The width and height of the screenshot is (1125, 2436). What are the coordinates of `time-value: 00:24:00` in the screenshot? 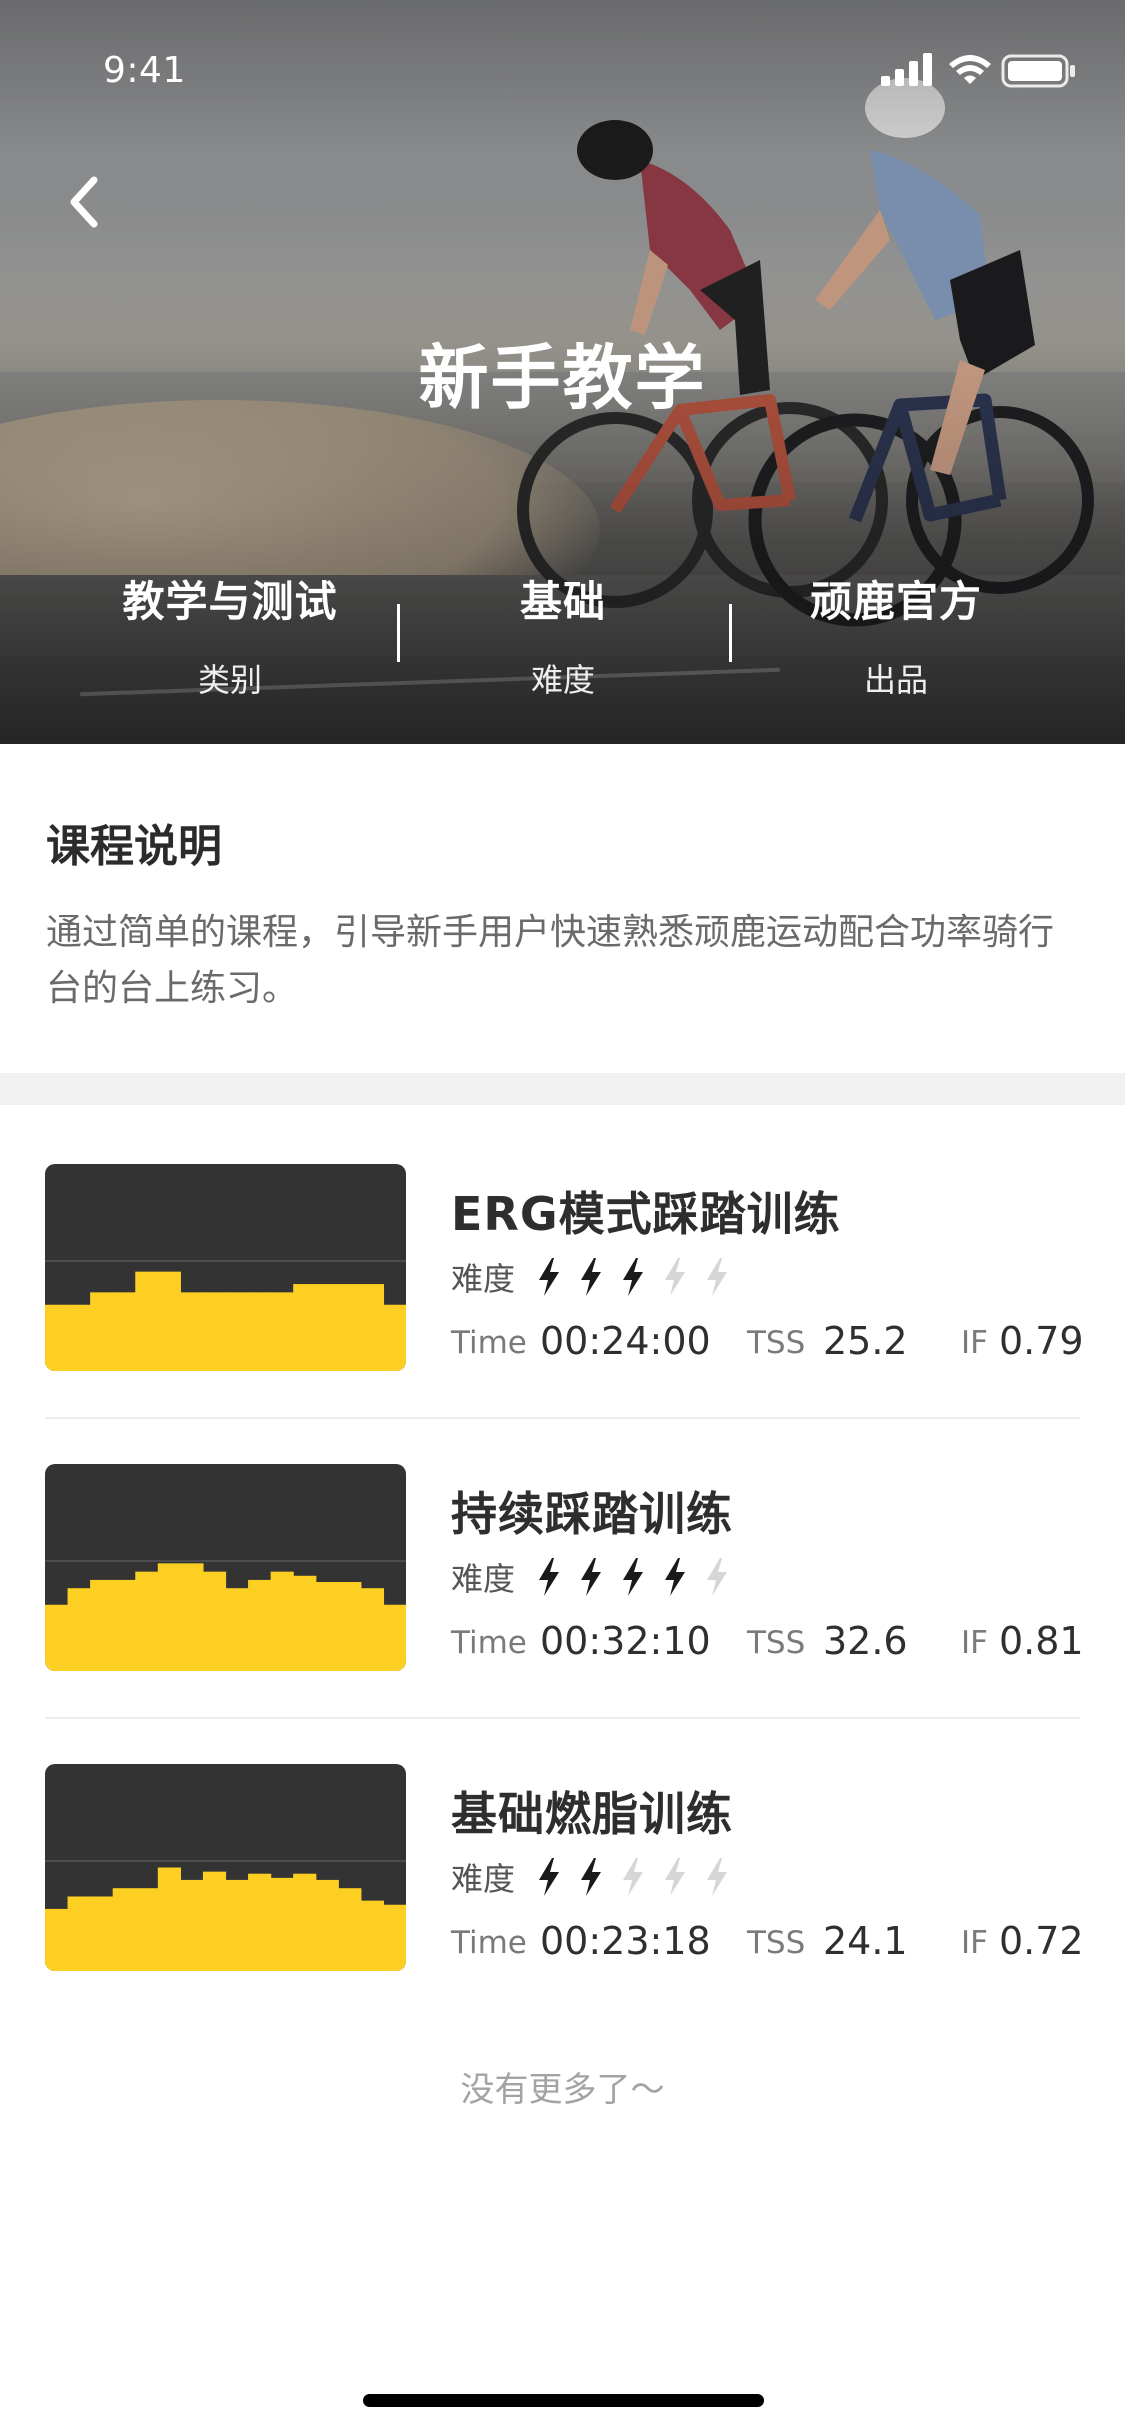 It's located at (625, 1341).